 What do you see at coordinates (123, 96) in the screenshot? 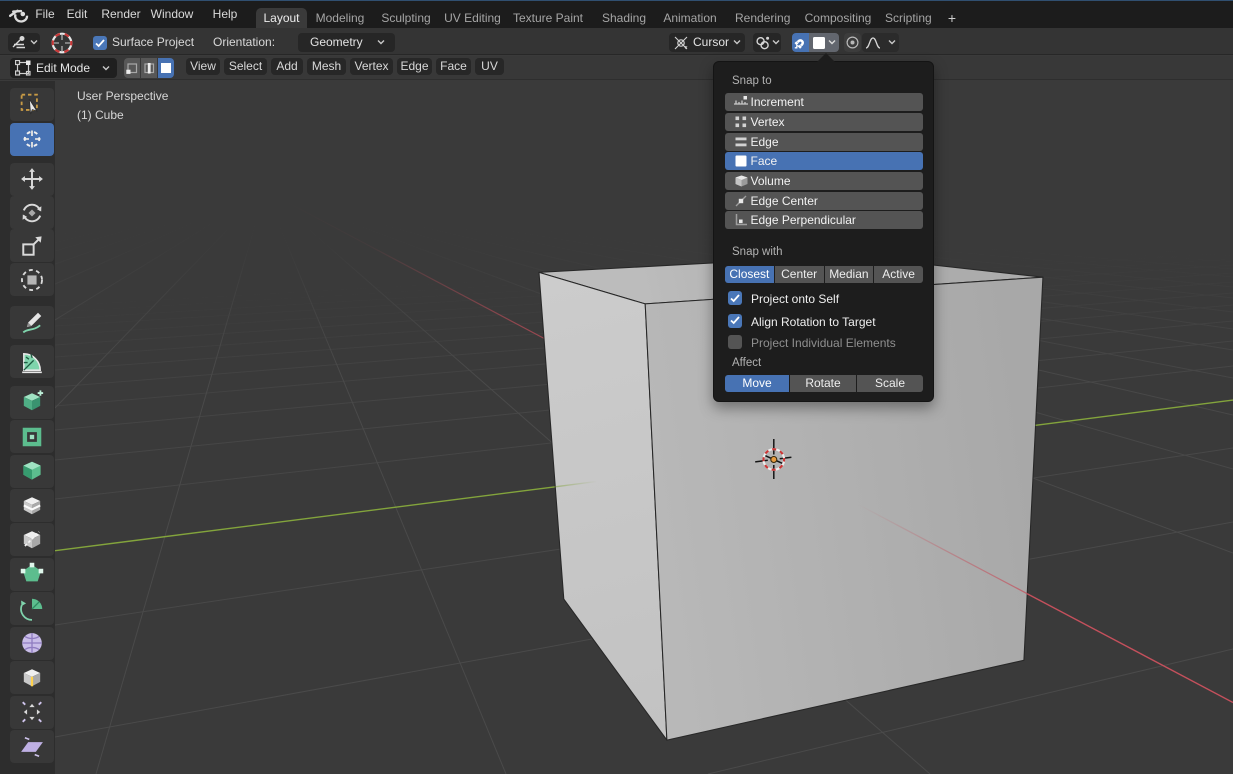
I see `svg-text: User Perspective` at bounding box center [123, 96].